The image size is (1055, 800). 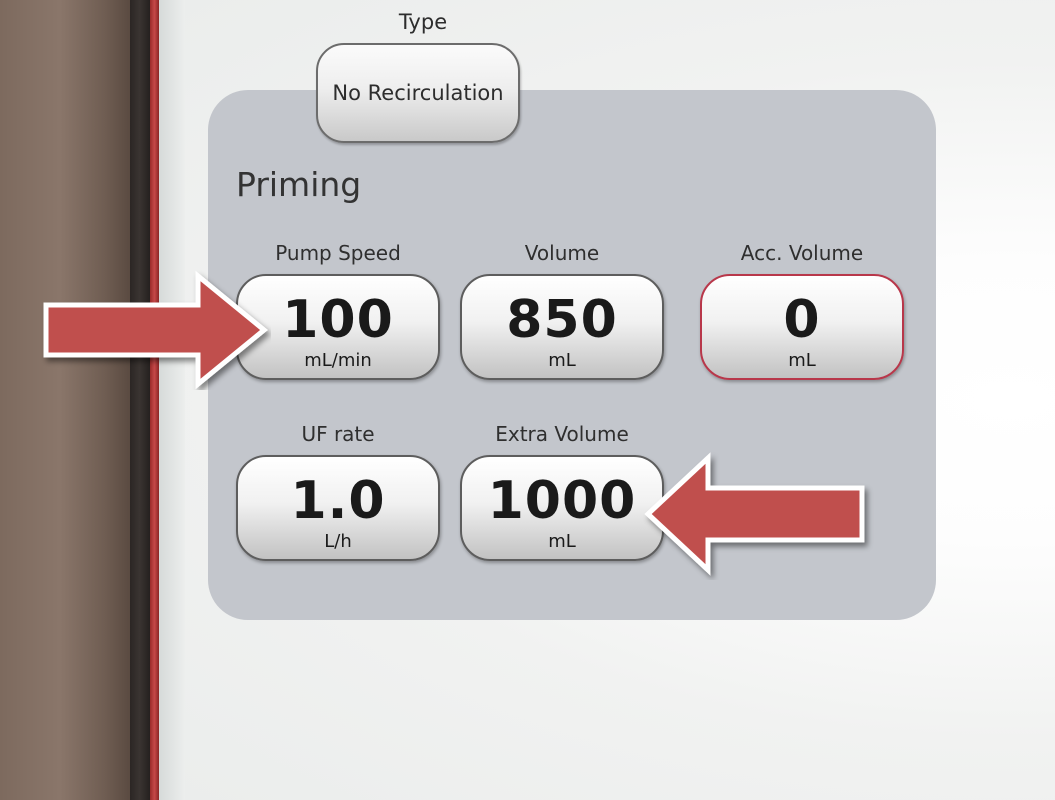 What do you see at coordinates (562, 541) in the screenshot?
I see `extra-volume-unit: mL` at bounding box center [562, 541].